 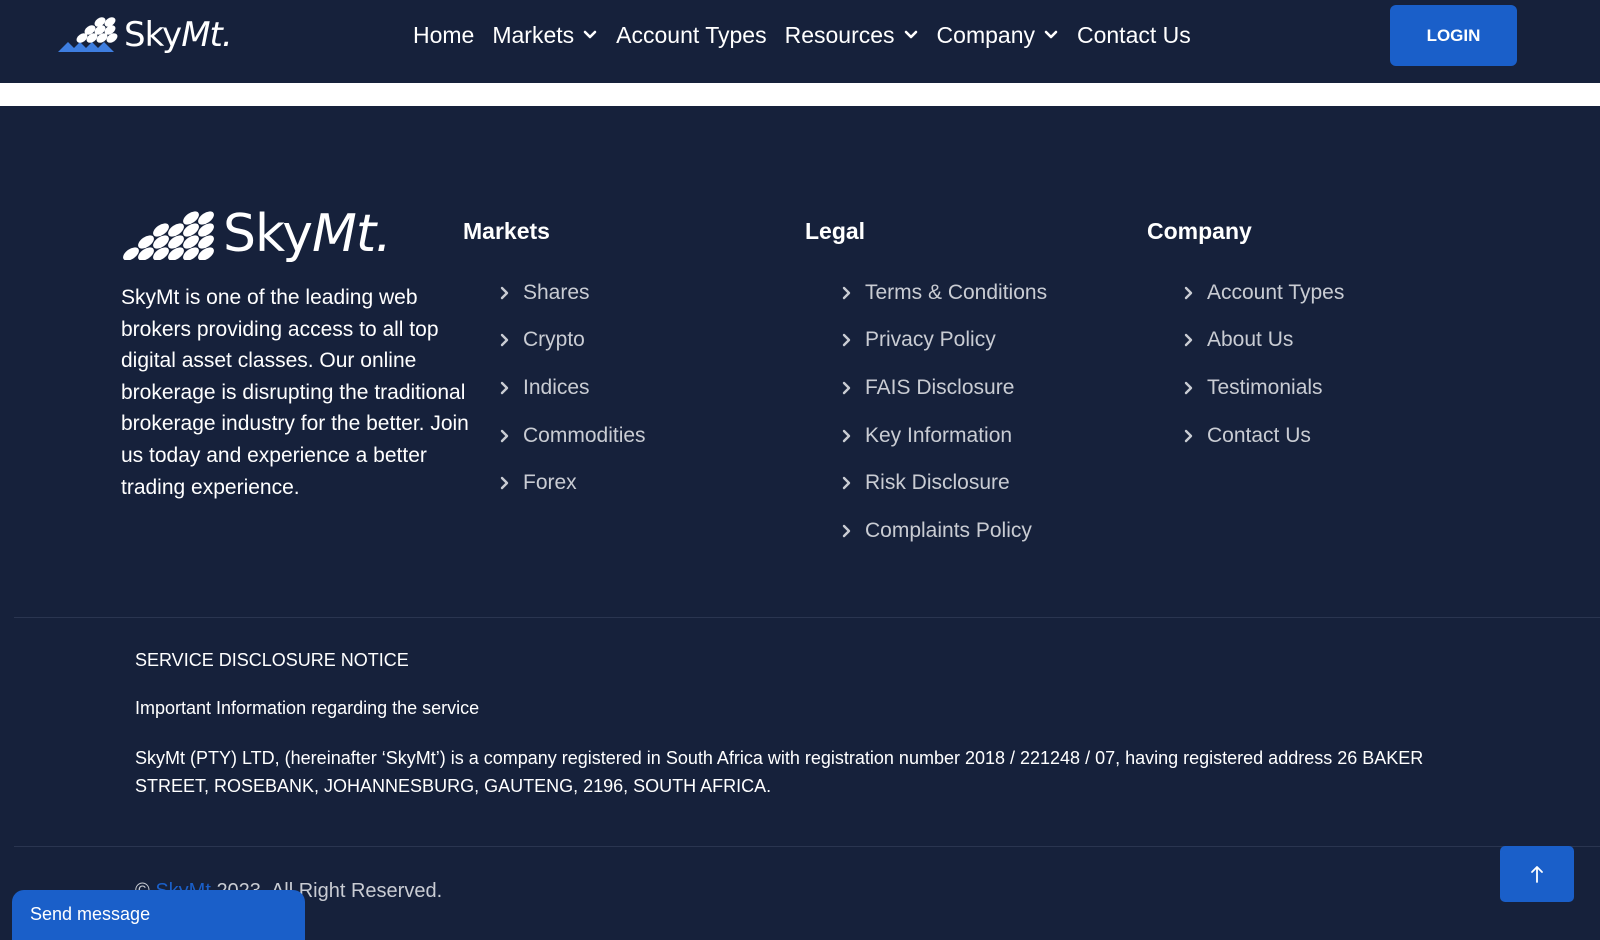 I want to click on footer-link-list: Shares Crypto Indices Commodities Forex, so click(x=572, y=388).